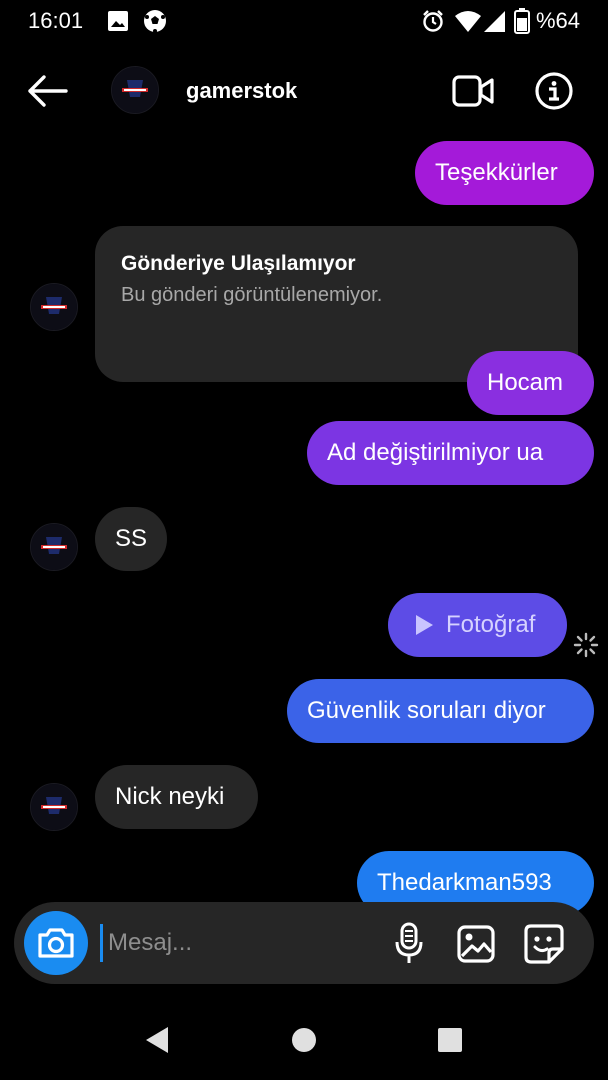 The height and width of the screenshot is (1080, 608). I want to click on battery-percentage: %64, so click(558, 20).